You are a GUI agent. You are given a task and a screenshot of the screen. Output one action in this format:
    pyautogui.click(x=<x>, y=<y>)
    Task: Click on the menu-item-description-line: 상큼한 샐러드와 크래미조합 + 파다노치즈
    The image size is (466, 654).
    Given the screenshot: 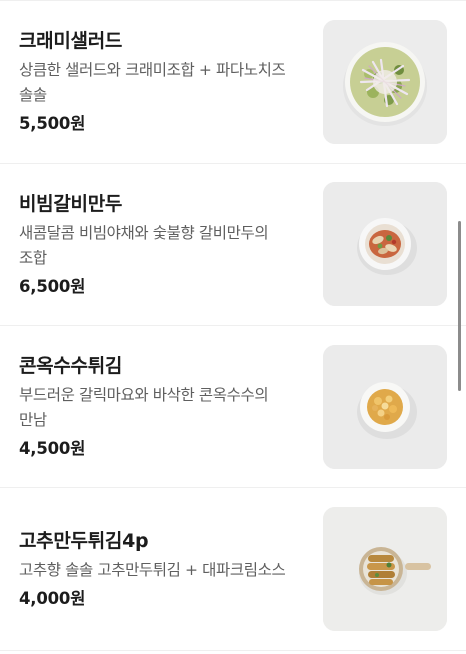 What is the action you would take?
    pyautogui.click(x=152, y=70)
    